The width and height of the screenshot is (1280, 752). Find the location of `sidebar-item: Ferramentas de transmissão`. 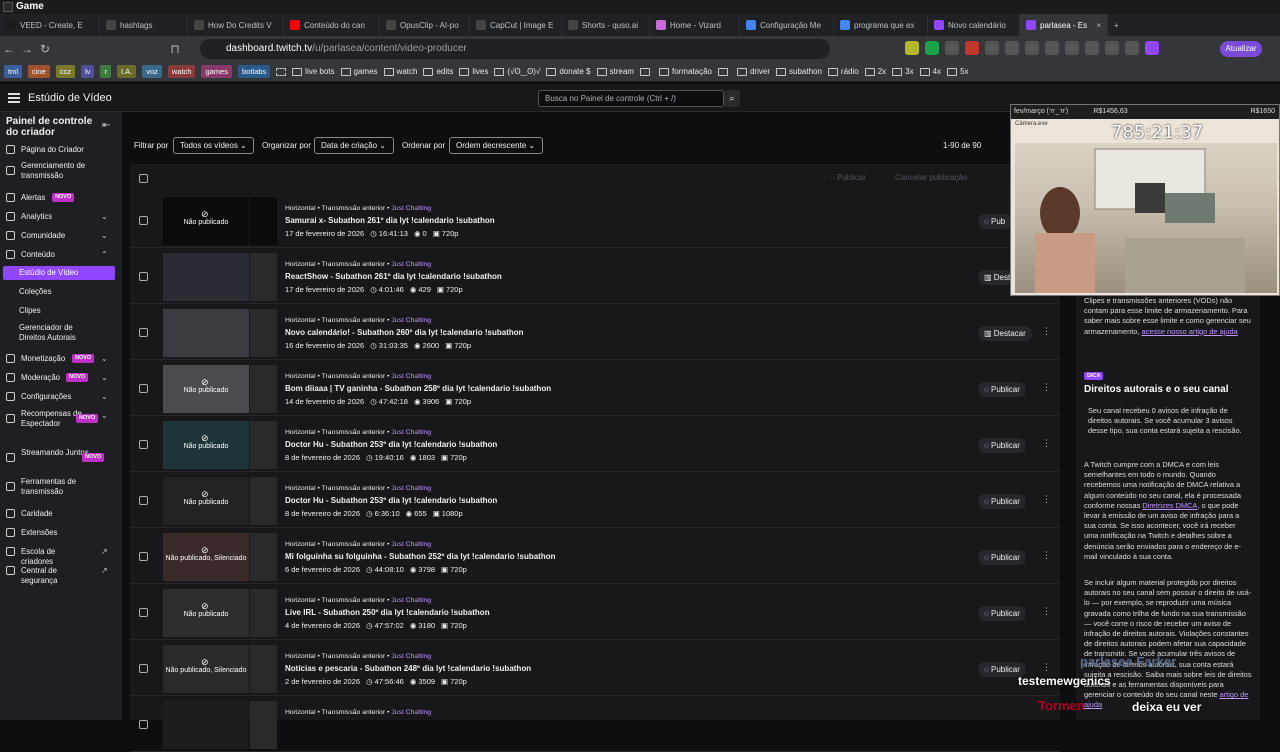

sidebar-item: Ferramentas de transmissão is located at coordinates (59, 487).